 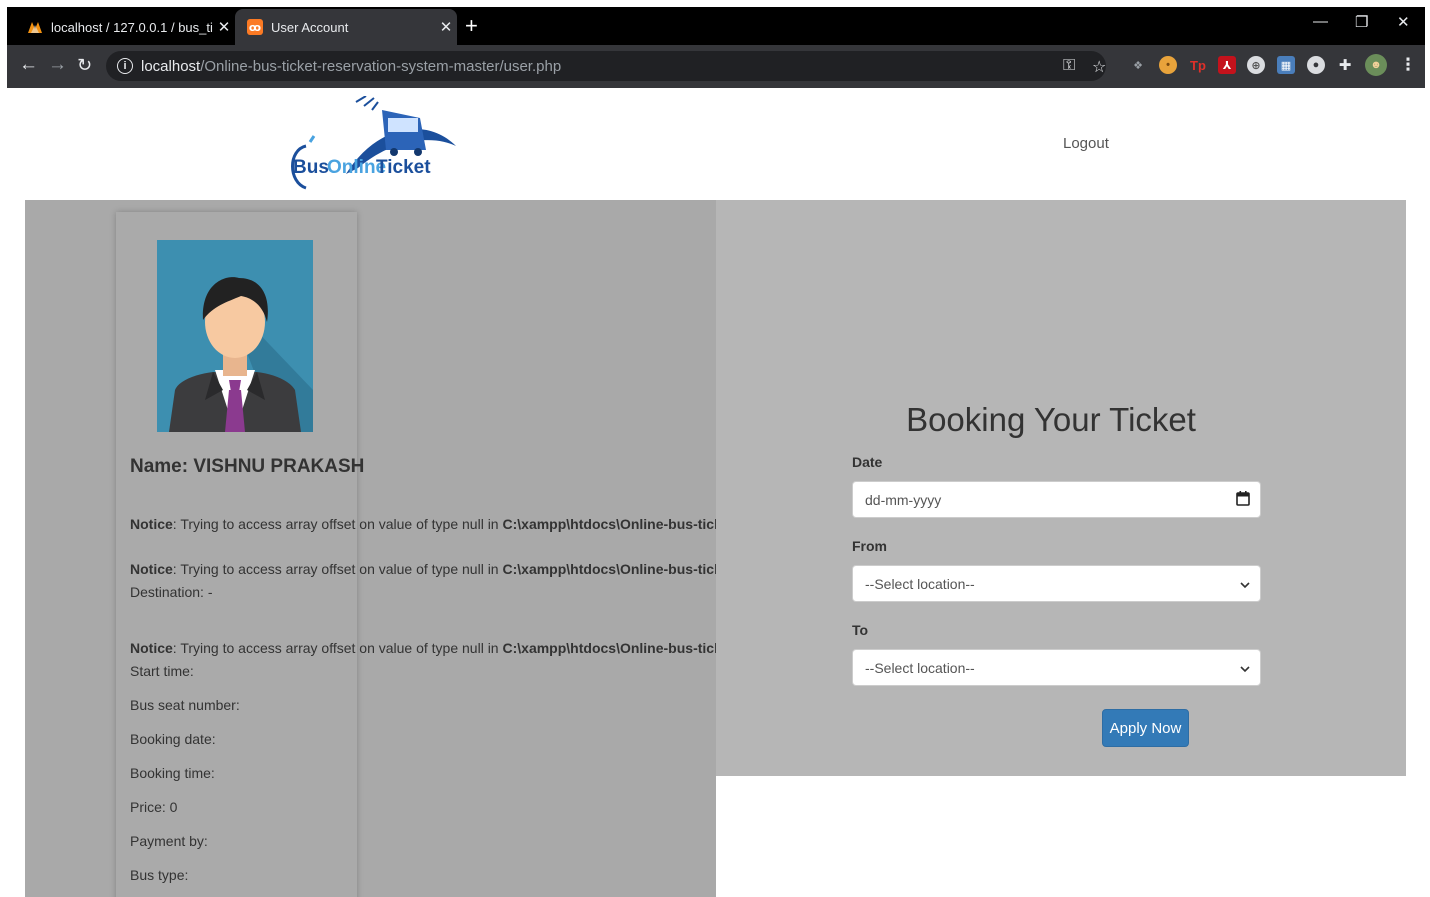 What do you see at coordinates (1403, 22) in the screenshot?
I see `close-window-icon: ✕` at bounding box center [1403, 22].